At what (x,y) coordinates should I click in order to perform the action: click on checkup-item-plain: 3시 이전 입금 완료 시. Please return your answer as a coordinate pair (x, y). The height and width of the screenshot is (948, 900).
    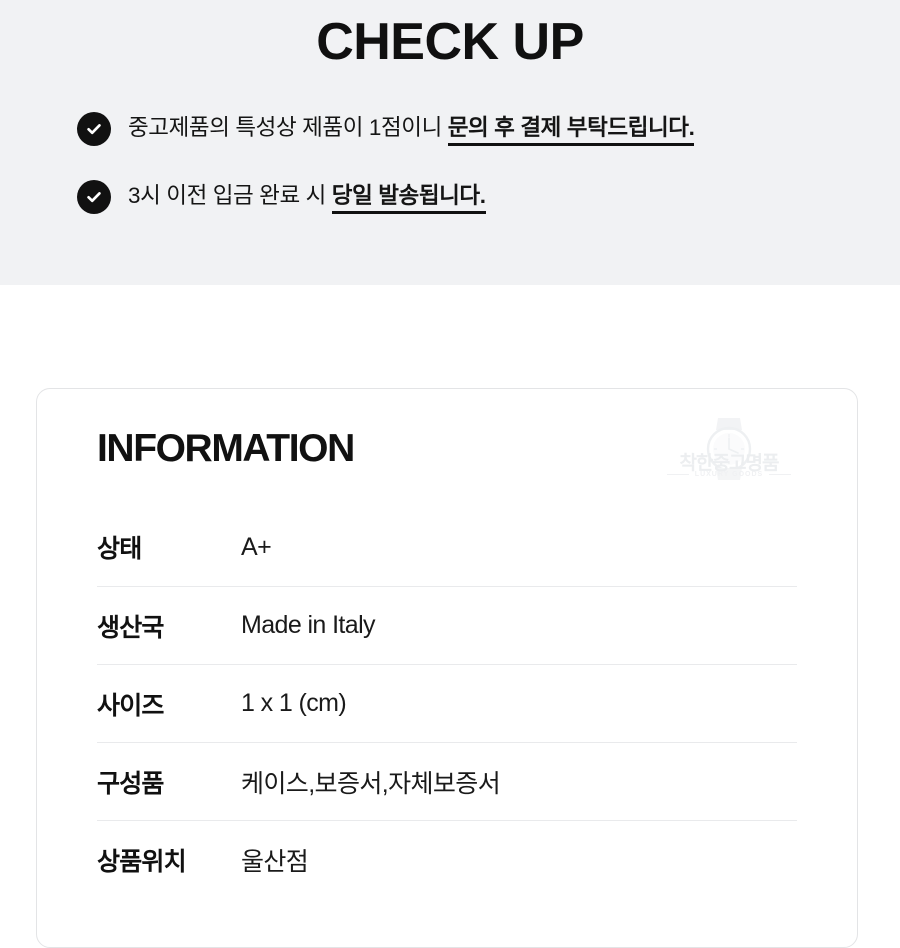
    Looking at the image, I should click on (230, 195).